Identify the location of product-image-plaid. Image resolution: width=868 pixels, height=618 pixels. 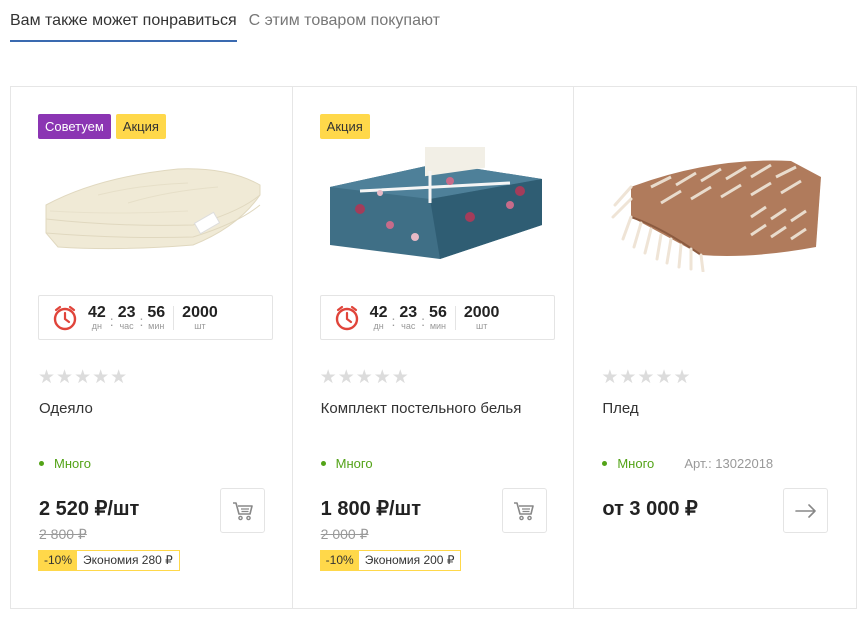
(716, 209).